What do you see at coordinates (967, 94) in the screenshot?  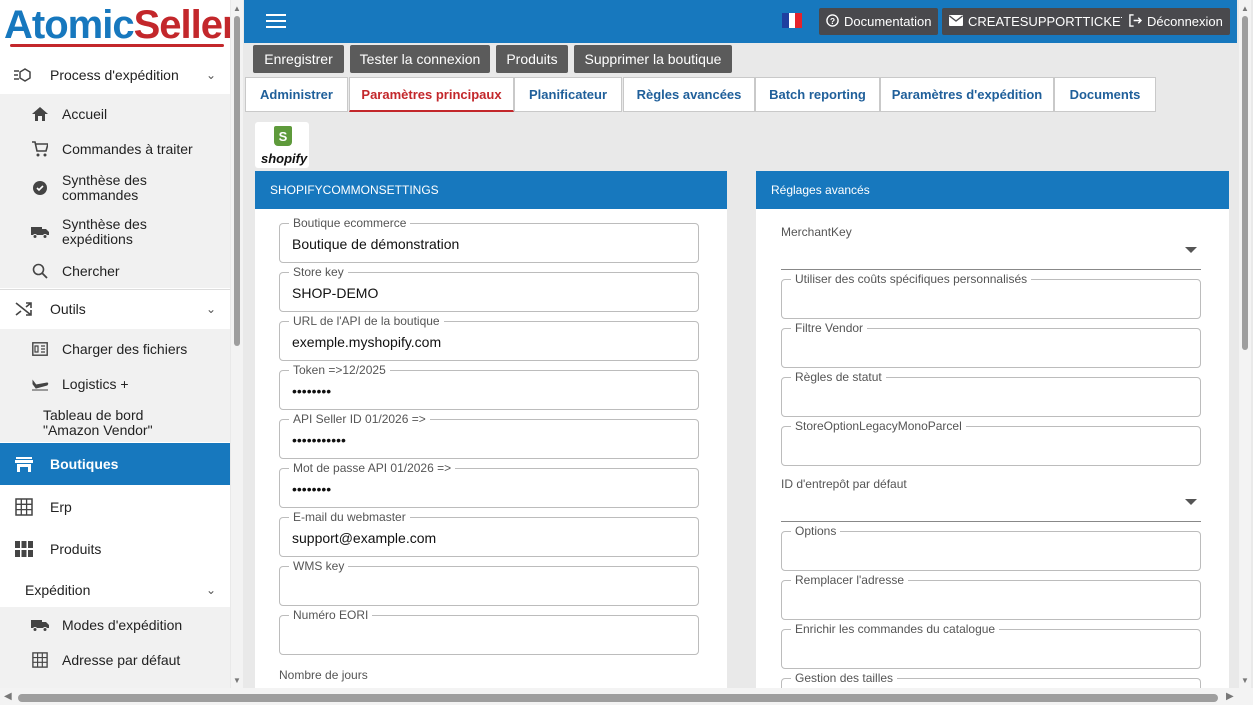 I see `tab-parametres-expedition: Paramètres d'expédition` at bounding box center [967, 94].